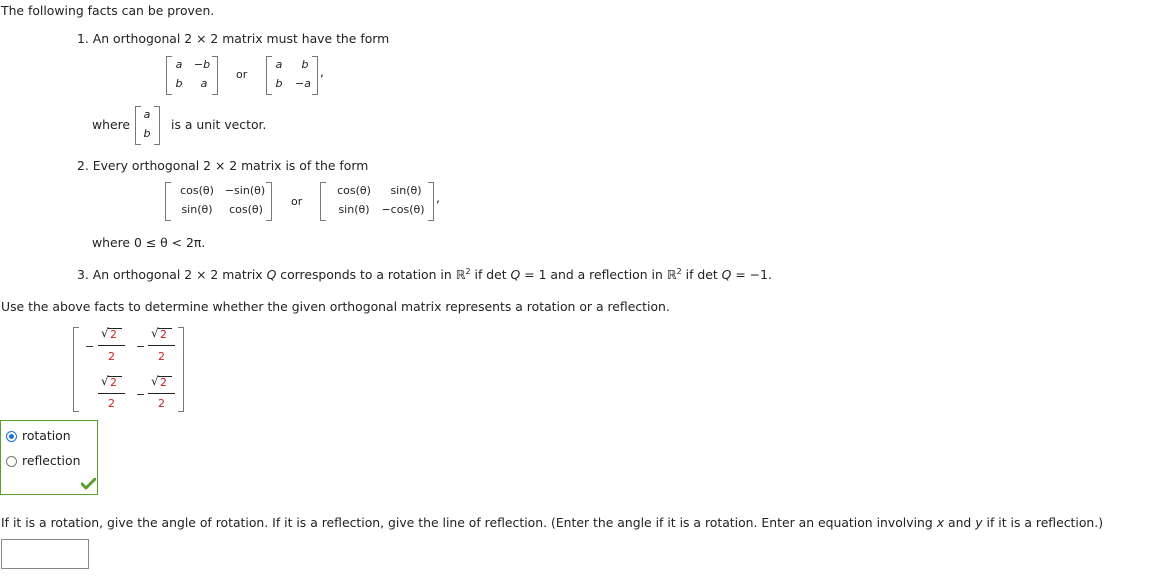 Image resolution: width=1160 pixels, height=580 pixels. What do you see at coordinates (147, 133) in the screenshot?
I see `vector-cell: b` at bounding box center [147, 133].